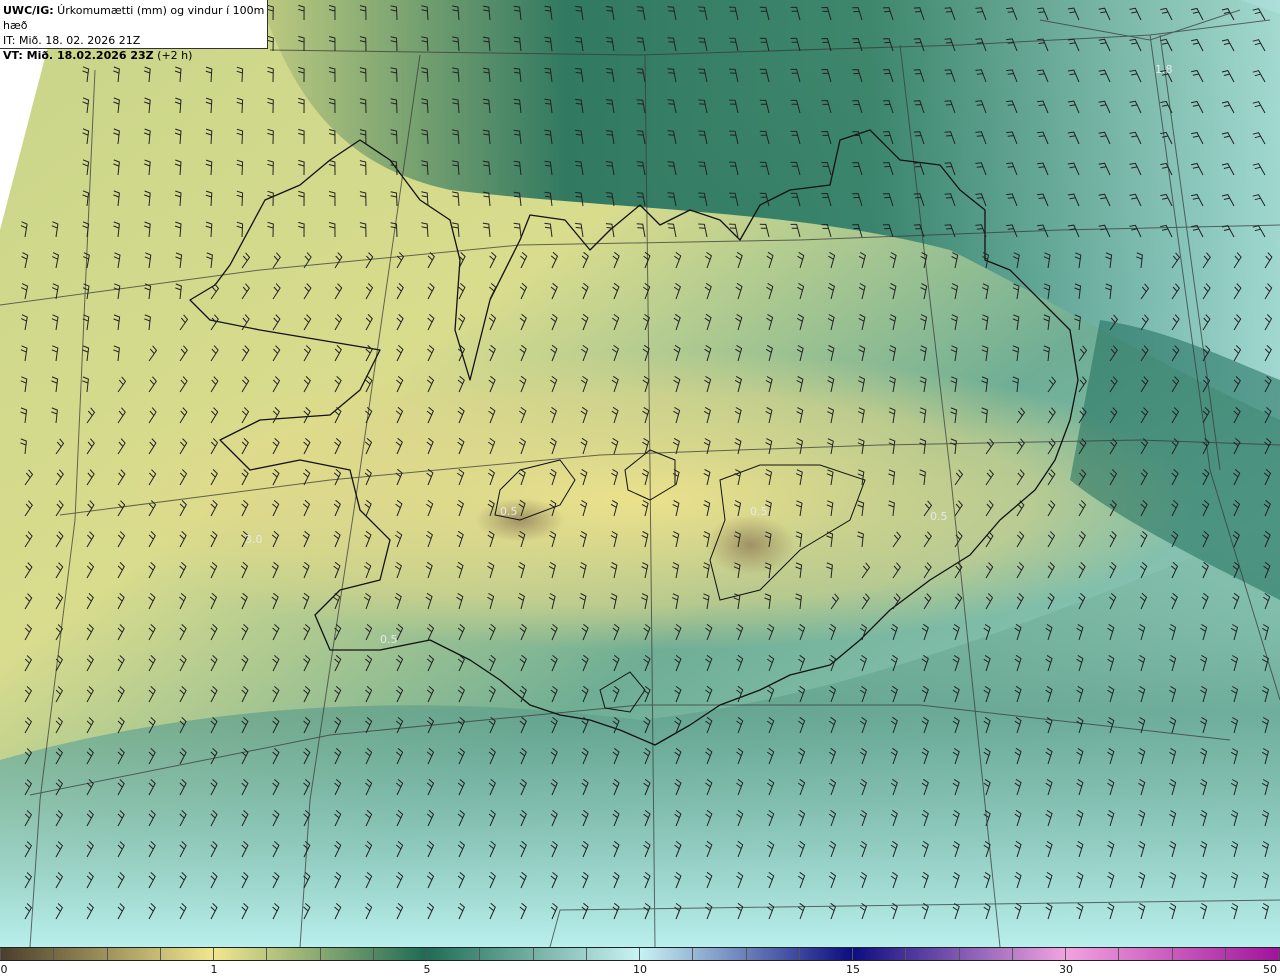  I want to click on valid-prefix: VT:, so click(13, 55).